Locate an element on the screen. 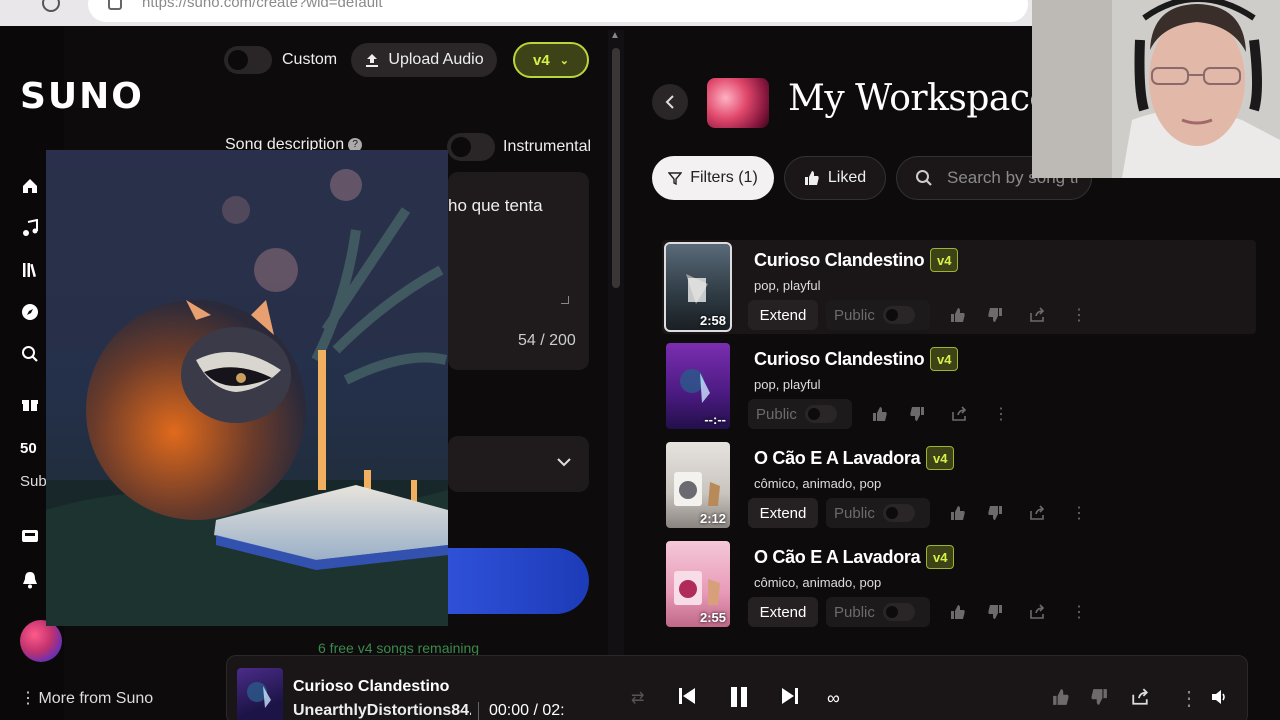 Image resolution: width=1280 pixels, height=720 pixels. subscribe-link: Sub is located at coordinates (33, 481).